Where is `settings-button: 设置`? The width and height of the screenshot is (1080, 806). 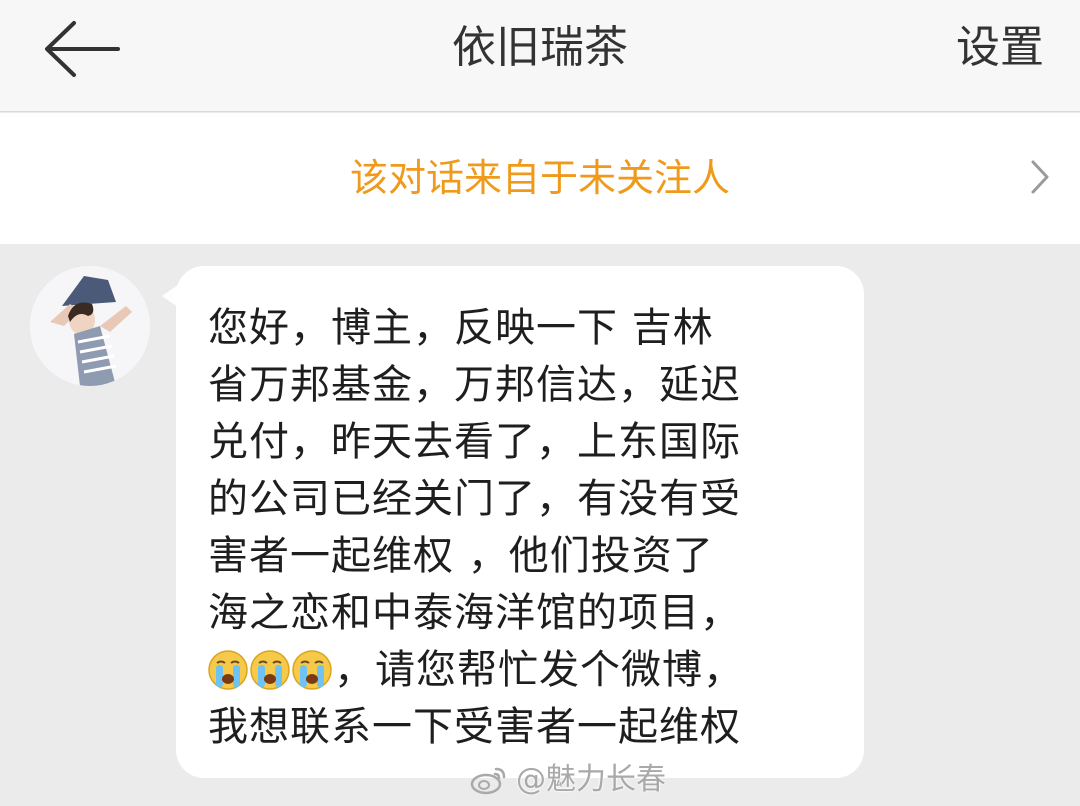 settings-button: 设置 is located at coordinates (1000, 48).